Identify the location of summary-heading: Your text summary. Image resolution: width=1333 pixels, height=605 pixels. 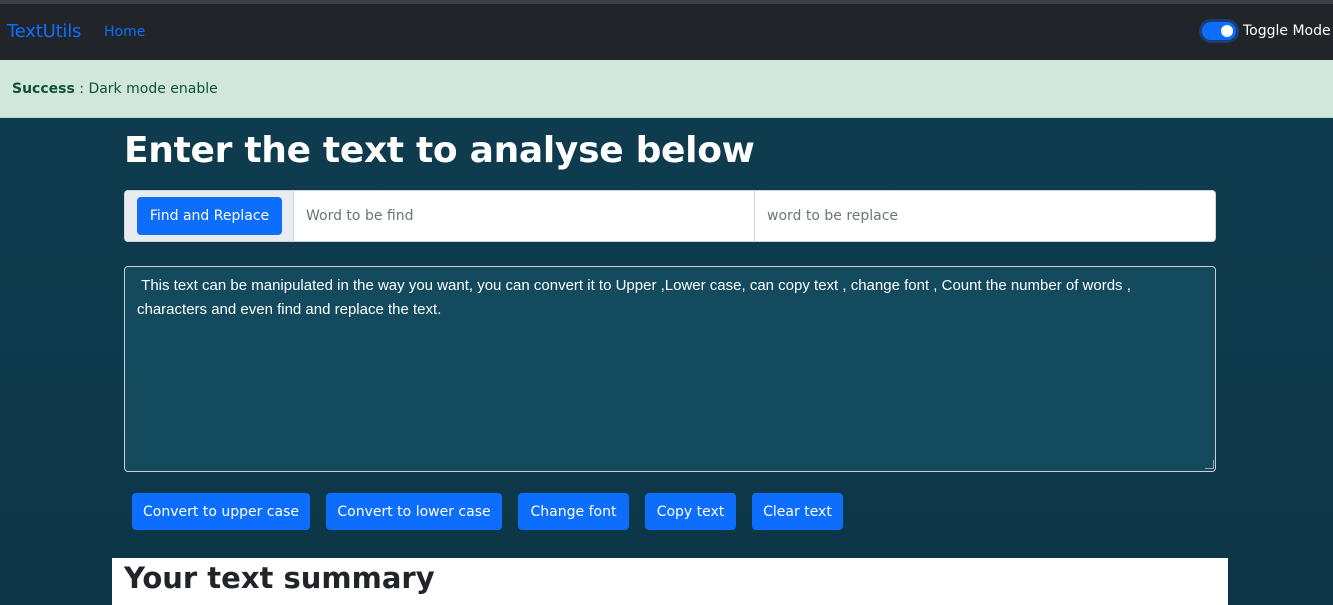
(279, 578).